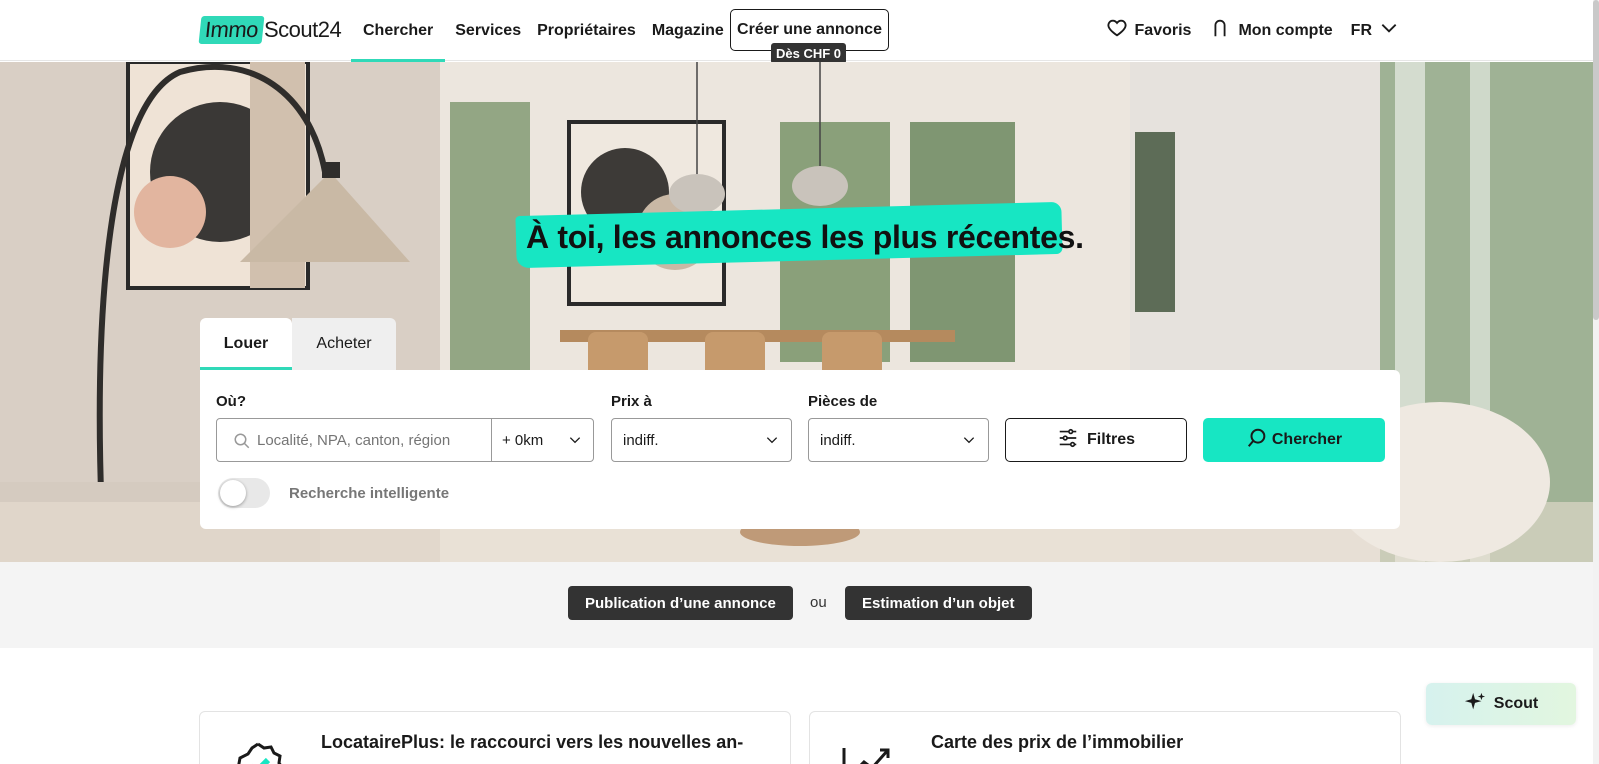 Image resolution: width=1599 pixels, height=764 pixels. I want to click on nav-chercher: Chercher, so click(398, 31).